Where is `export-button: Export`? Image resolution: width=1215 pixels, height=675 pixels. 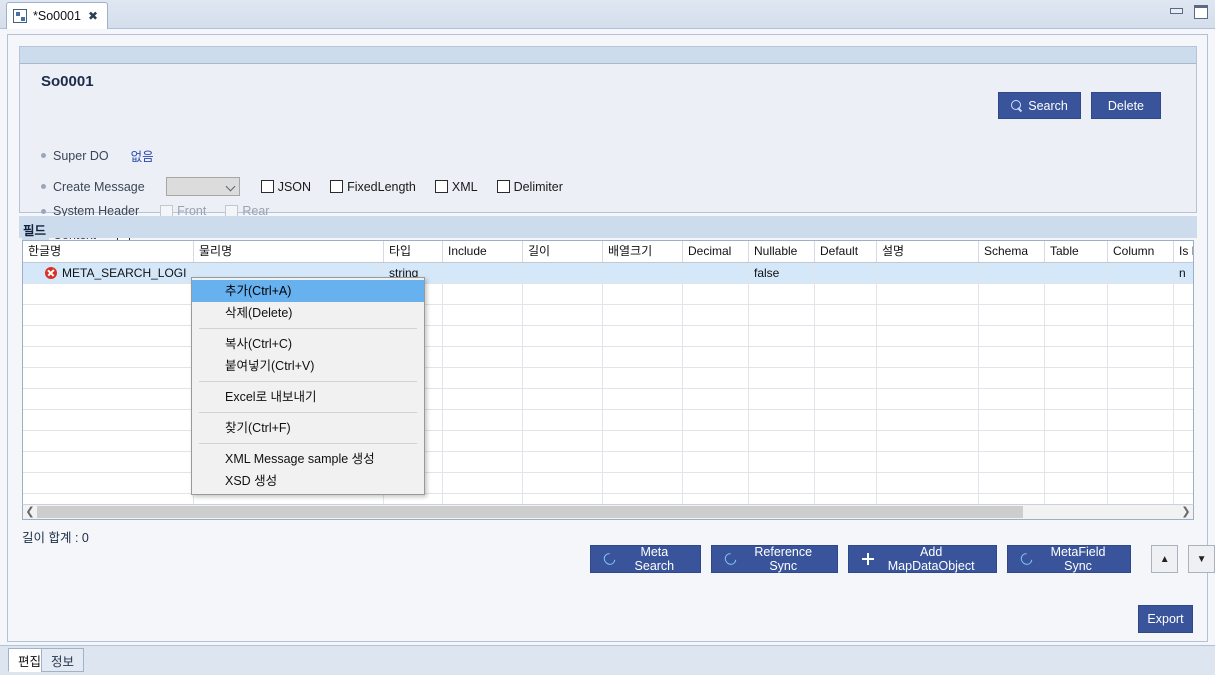
export-button: Export is located at coordinates (1165, 619).